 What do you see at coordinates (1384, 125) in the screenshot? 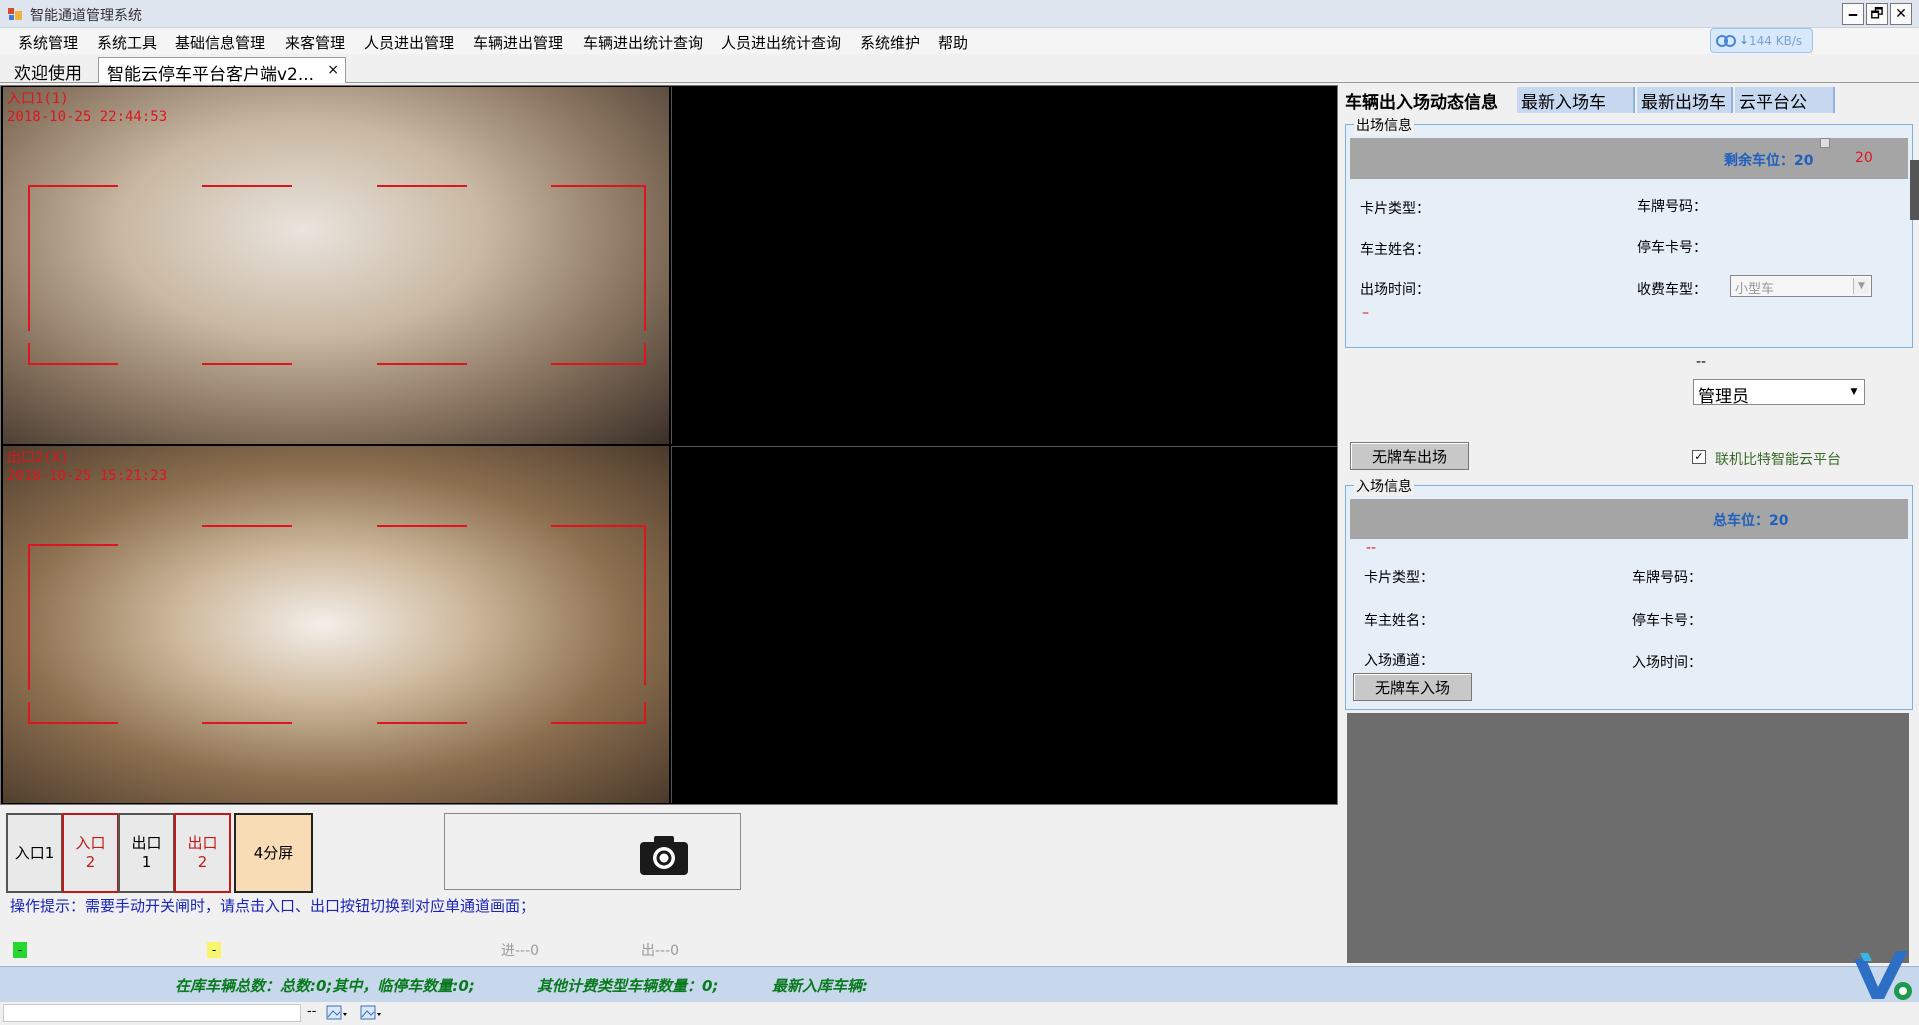
I see `exit-info-title: 出场信息` at bounding box center [1384, 125].